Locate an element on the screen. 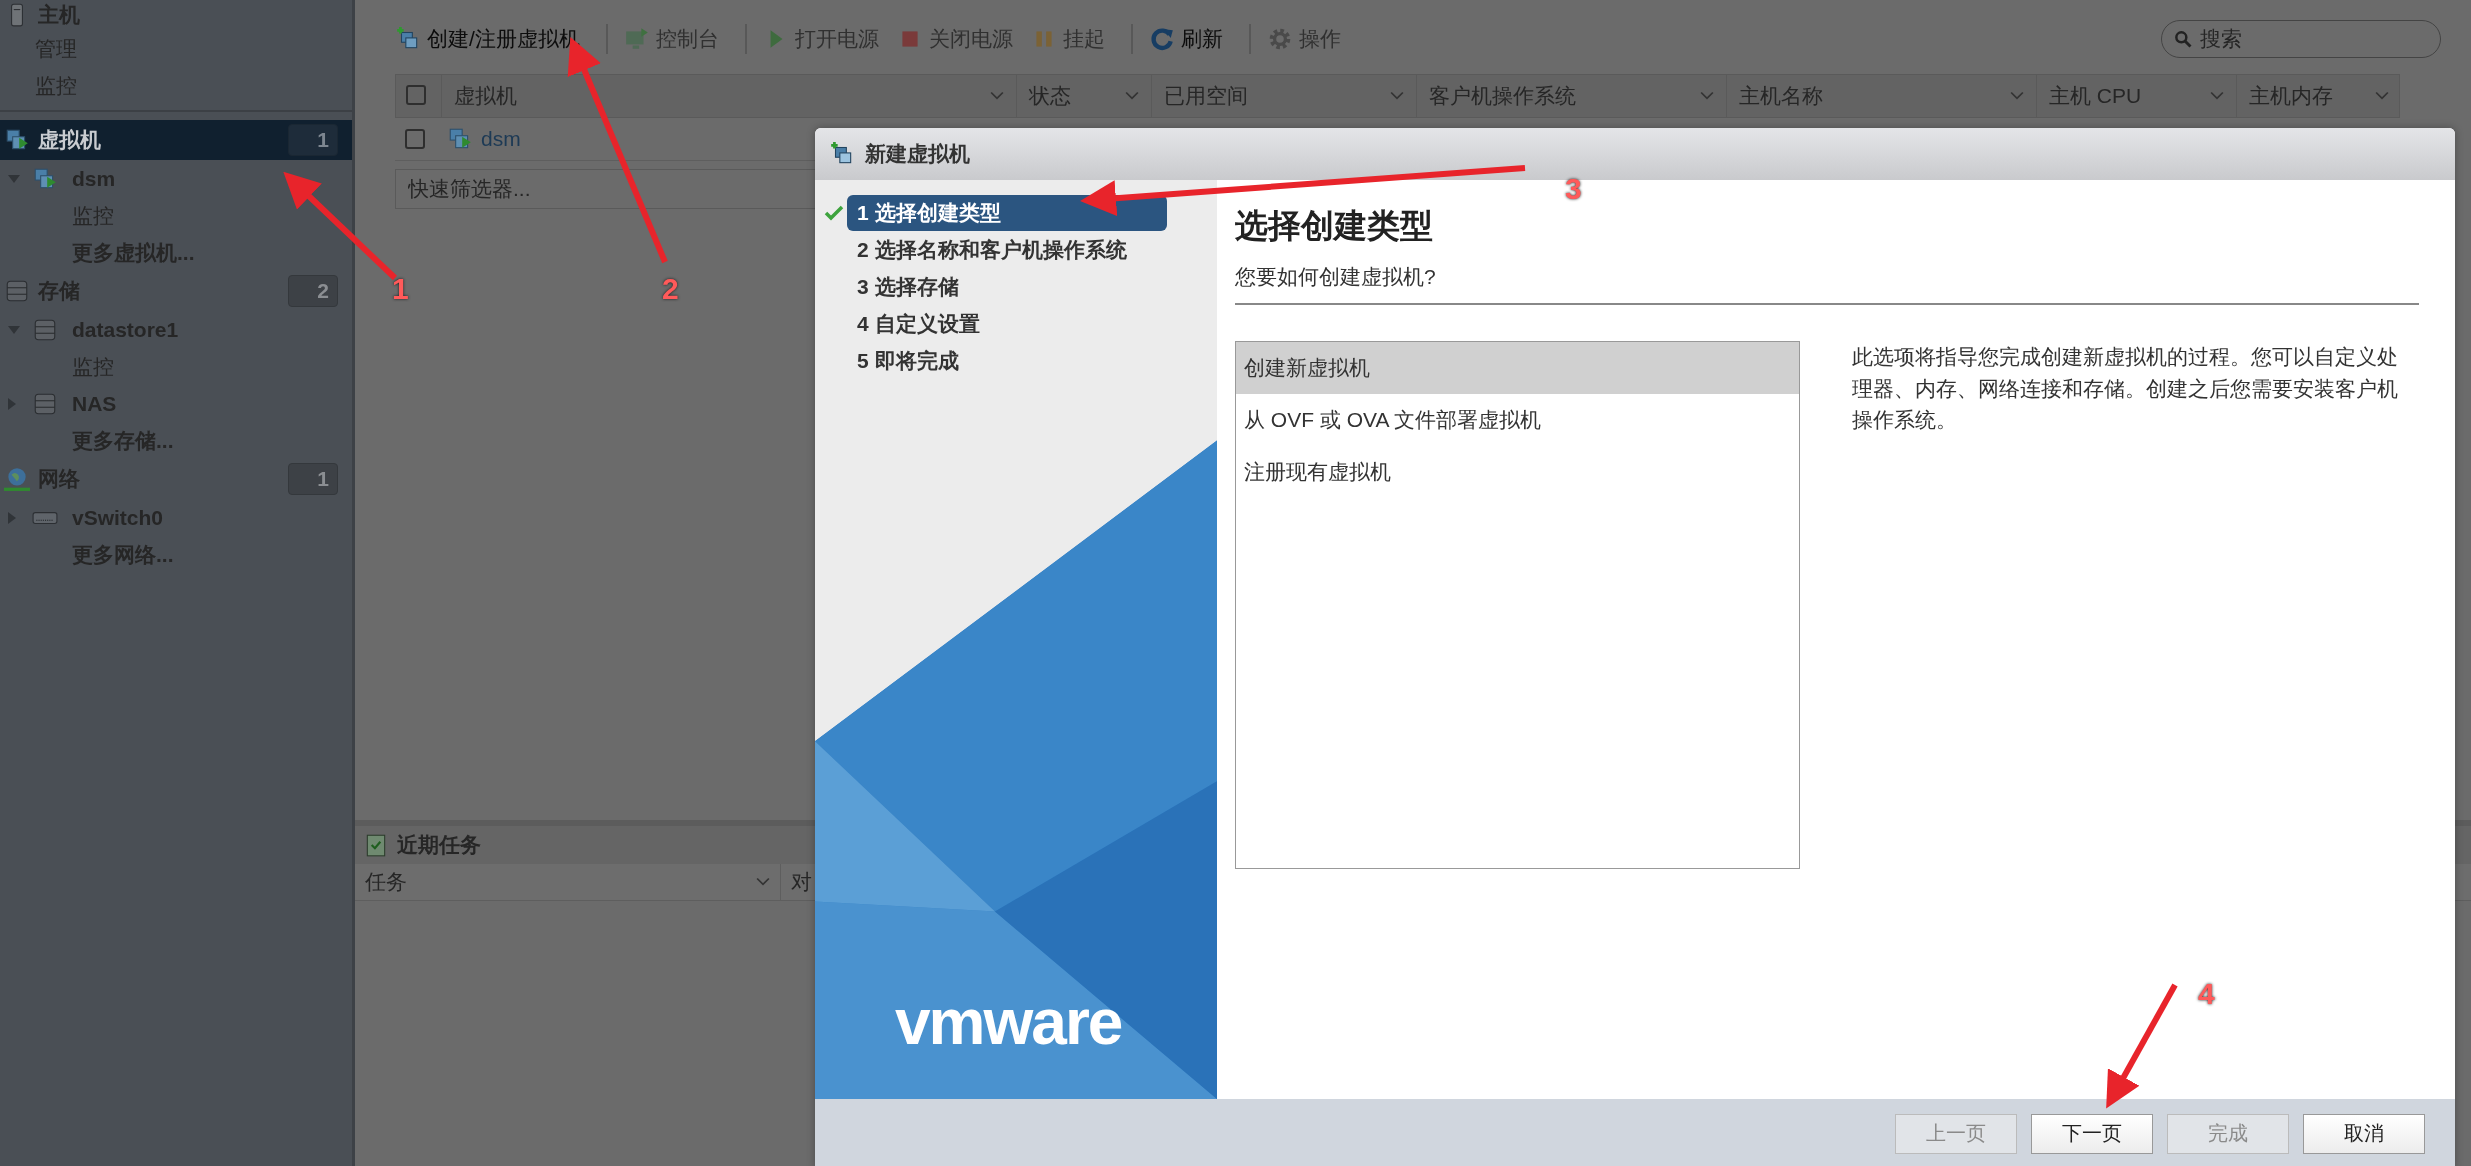 The image size is (2471, 1166). refresh-icon is located at coordinates (1161, 39).